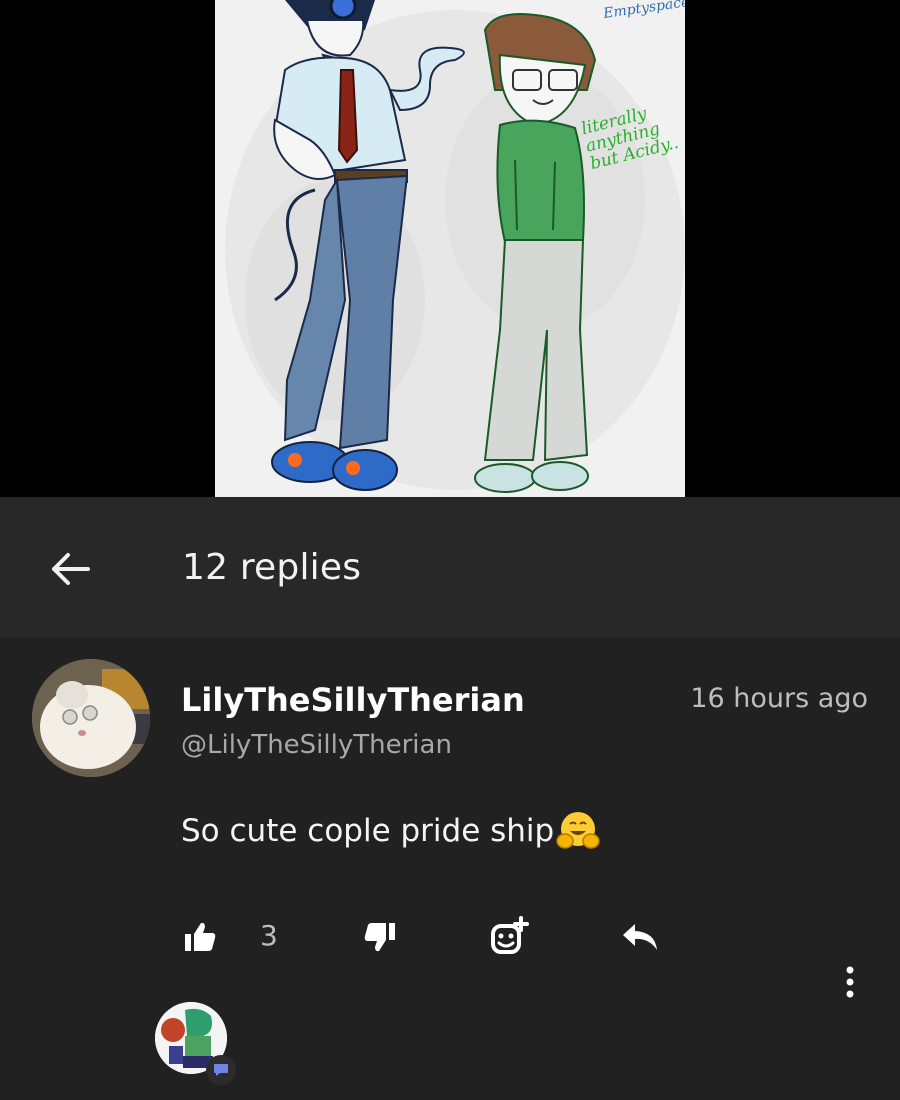 The image size is (900, 1100). I want to click on like-count: 3, so click(269, 935).